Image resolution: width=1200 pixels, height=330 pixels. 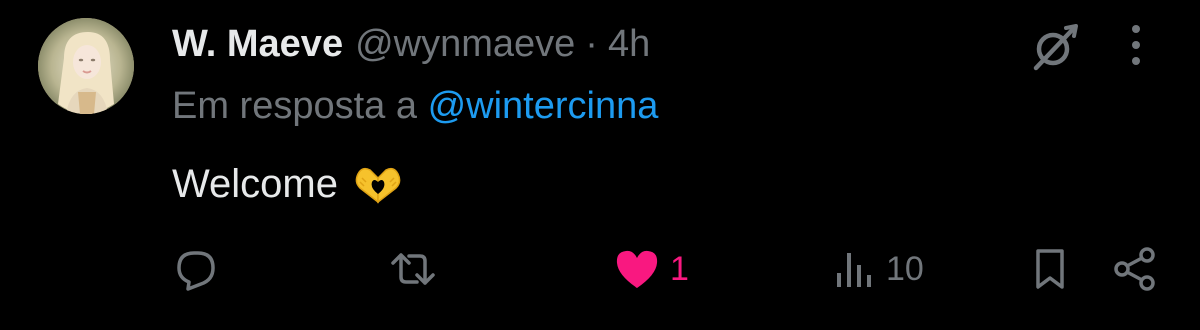 I want to click on share-icon, so click(x=1135, y=269).